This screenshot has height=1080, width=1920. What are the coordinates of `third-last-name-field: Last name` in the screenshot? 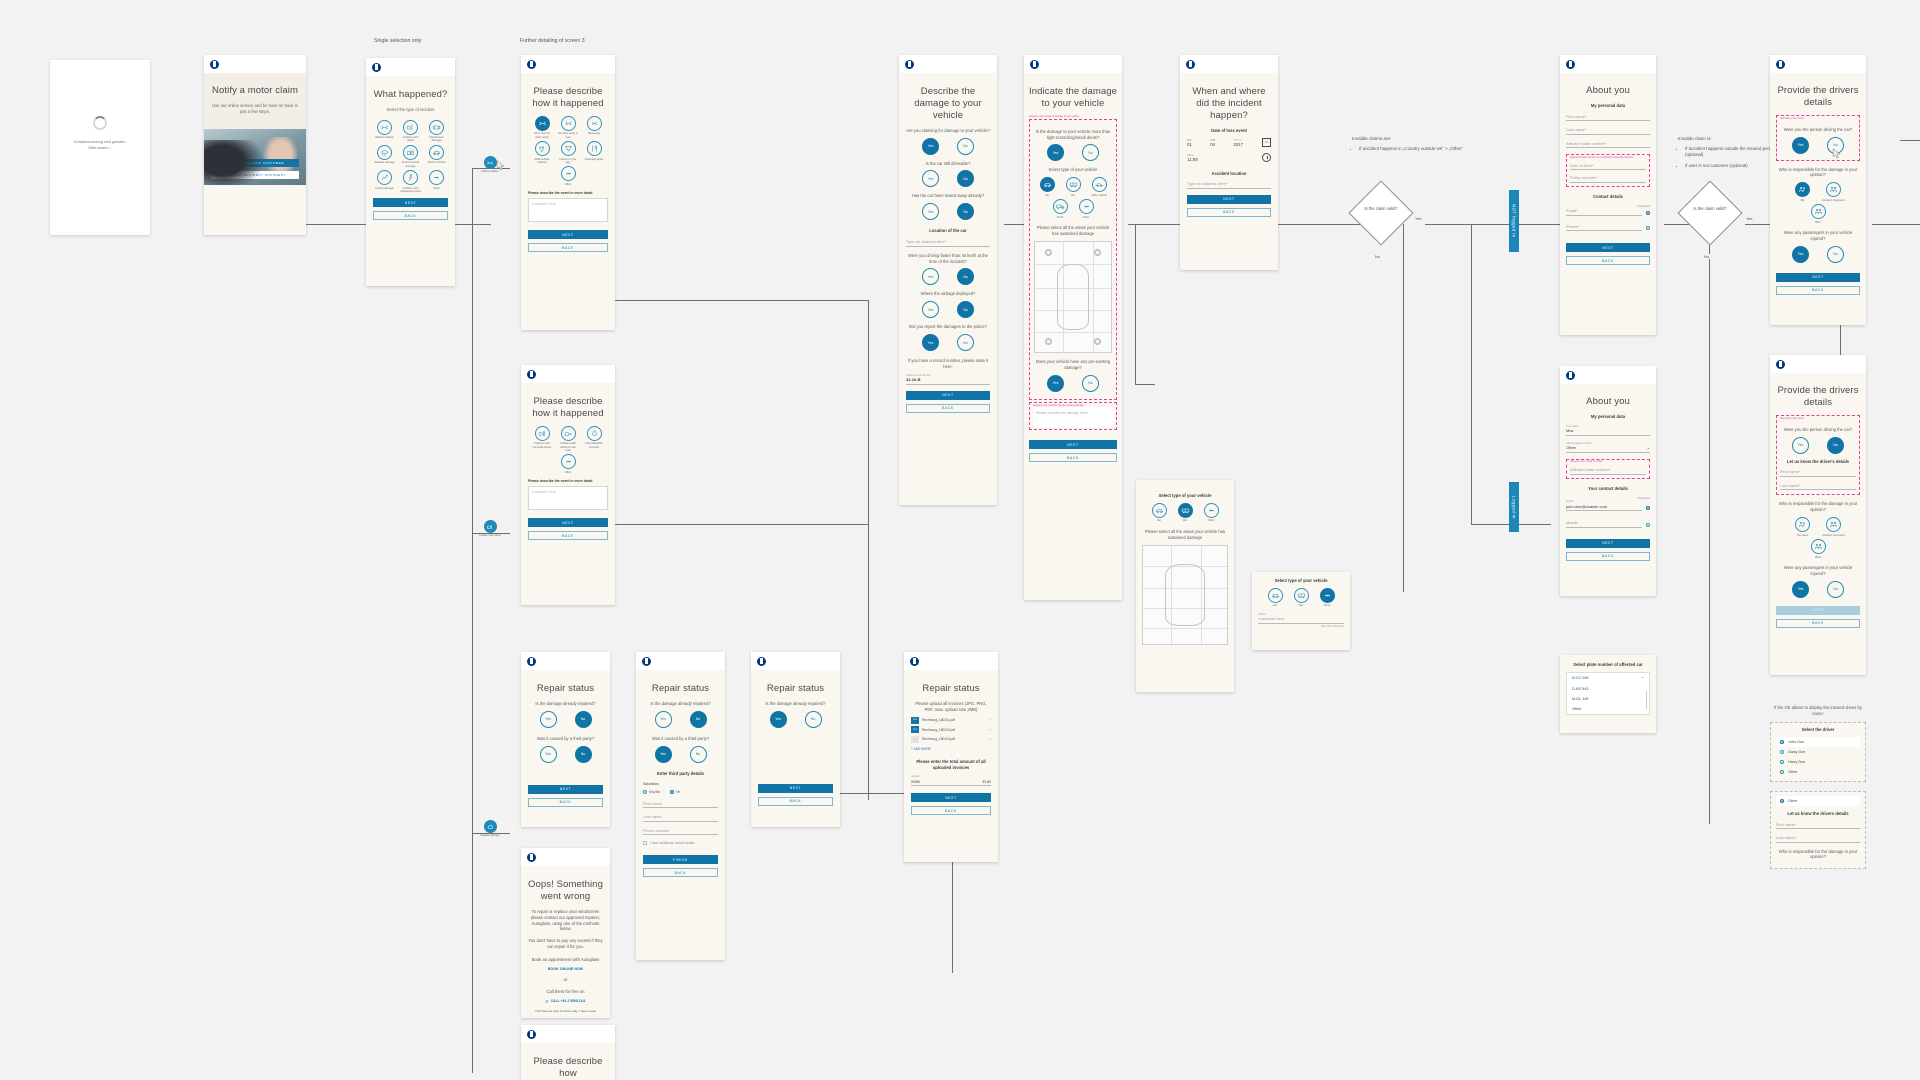 It's located at (680, 818).